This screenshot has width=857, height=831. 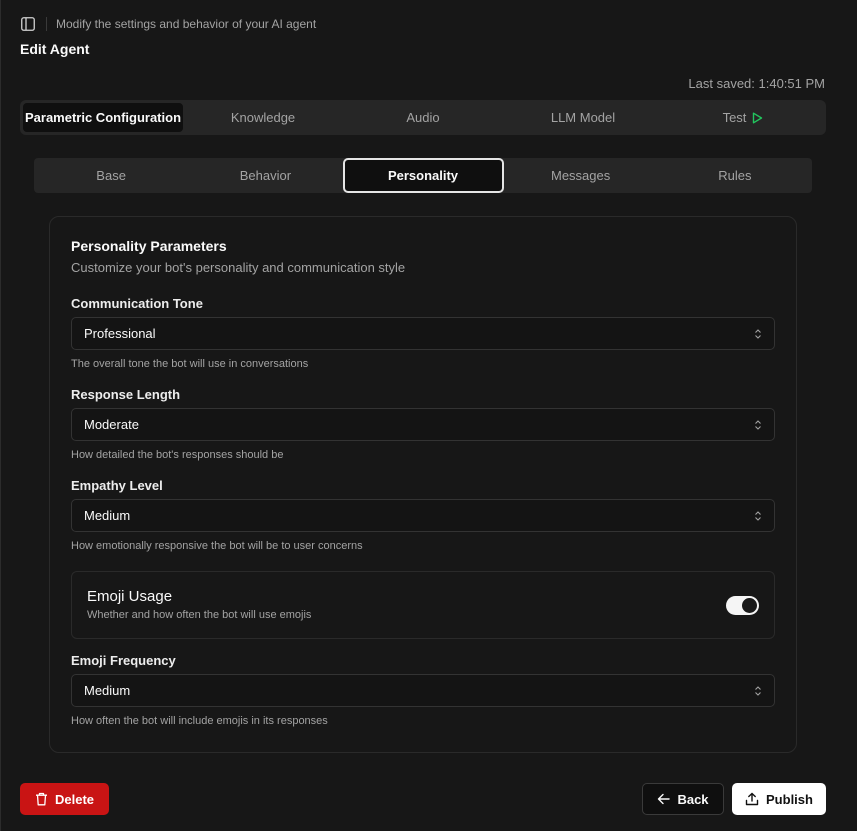 I want to click on sidebar-toggle-icon, so click(x=28, y=24).